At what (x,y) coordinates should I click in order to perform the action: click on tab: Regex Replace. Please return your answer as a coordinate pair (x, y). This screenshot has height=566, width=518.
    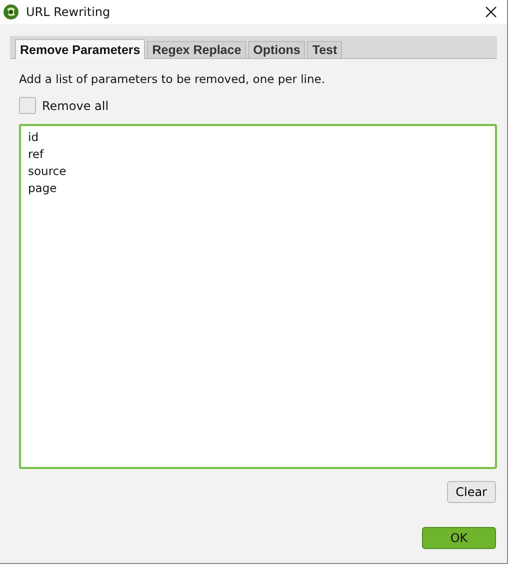
    Looking at the image, I should click on (196, 49).